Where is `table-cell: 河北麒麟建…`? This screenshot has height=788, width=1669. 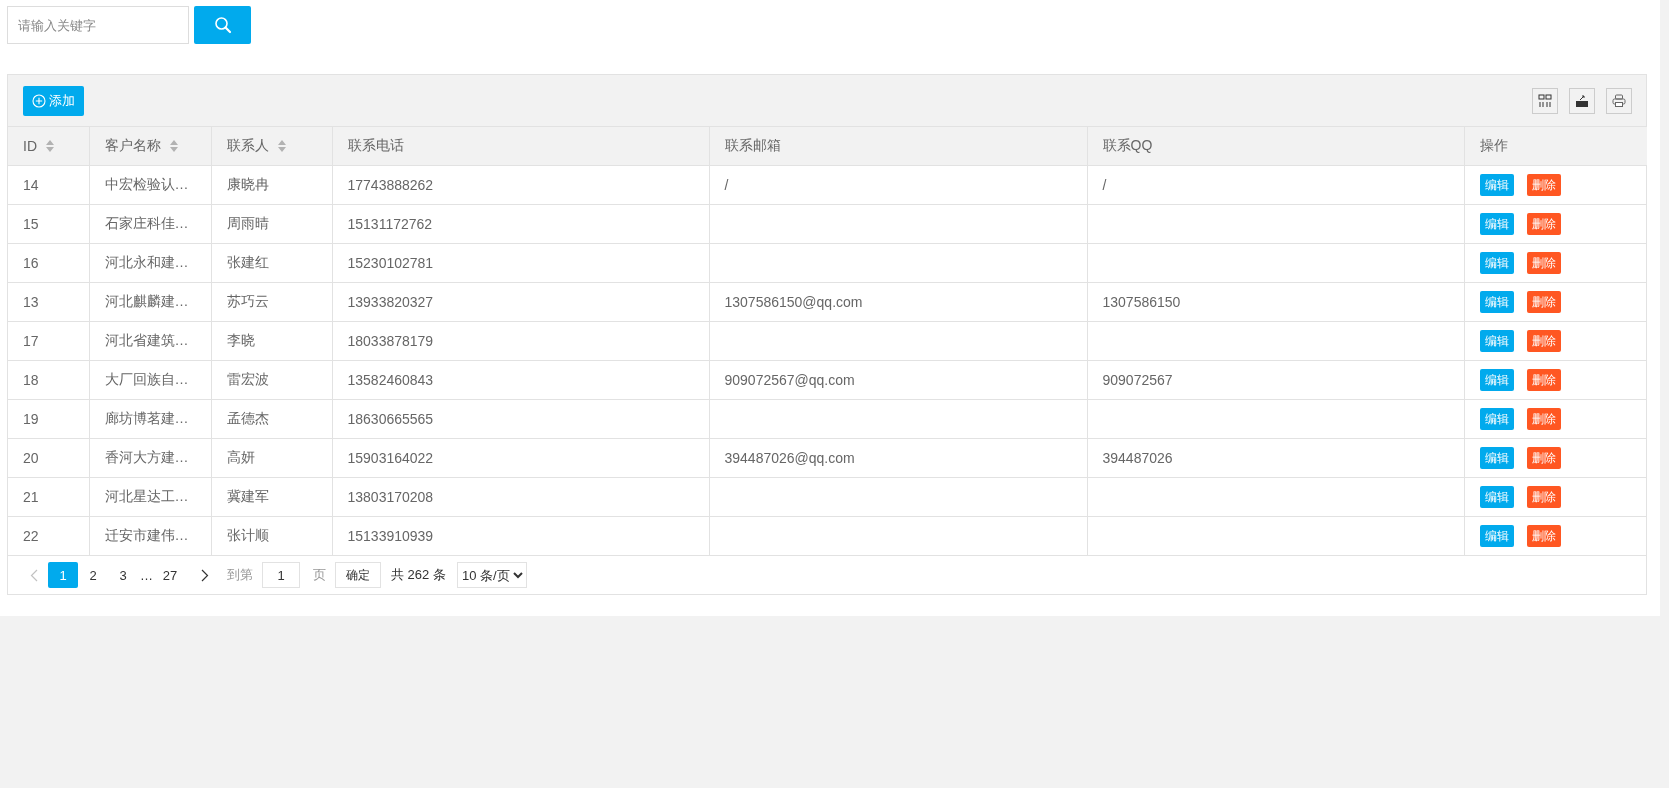
table-cell: 河北麒麟建… is located at coordinates (150, 301).